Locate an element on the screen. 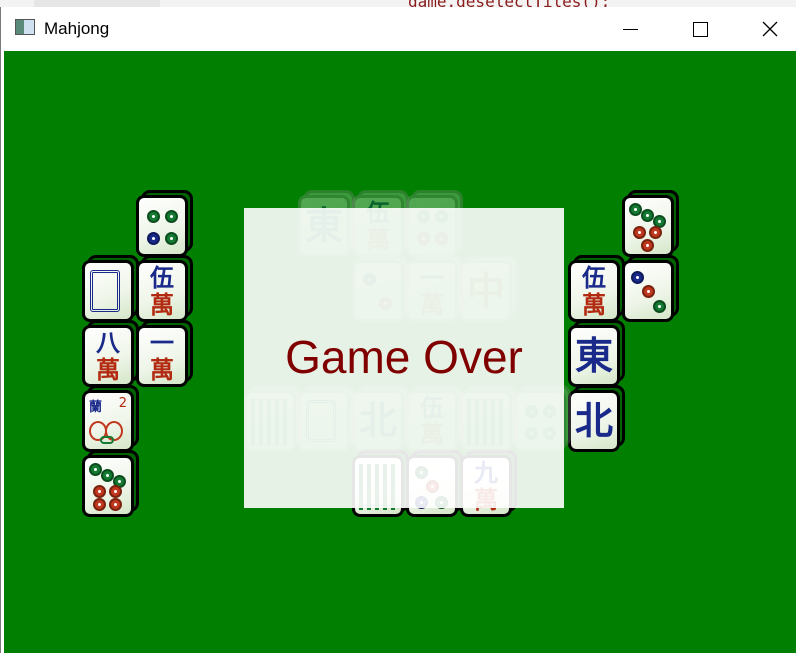  maximize-button is located at coordinates (700, 29).